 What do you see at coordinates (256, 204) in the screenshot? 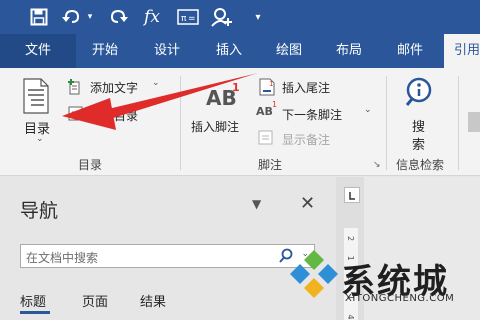
I see `pane-options-icon: ▼` at bounding box center [256, 204].